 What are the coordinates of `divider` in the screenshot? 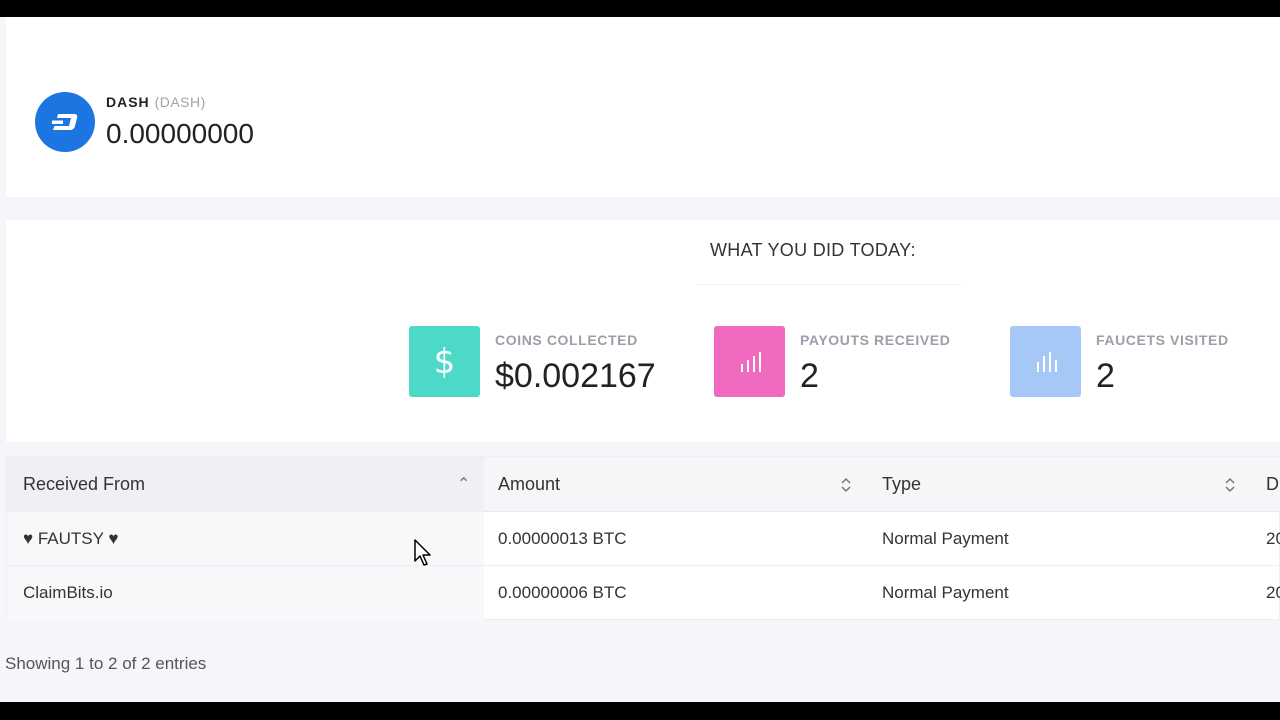 It's located at (828, 284).